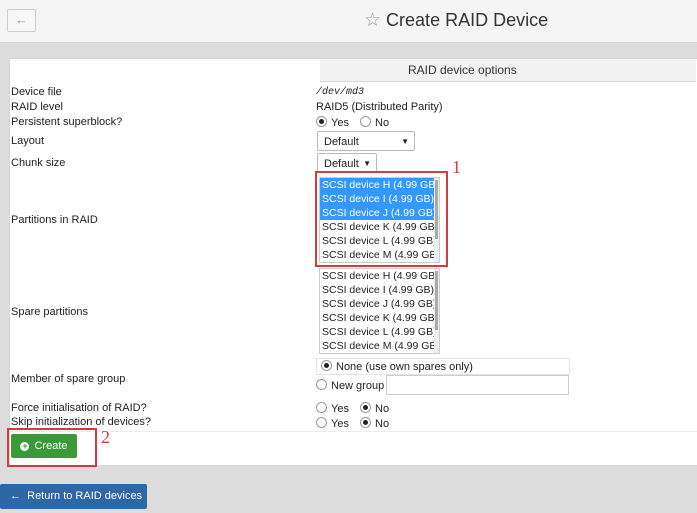  Describe the element at coordinates (326, 365) in the screenshot. I see `spare-group-none-radio` at that location.